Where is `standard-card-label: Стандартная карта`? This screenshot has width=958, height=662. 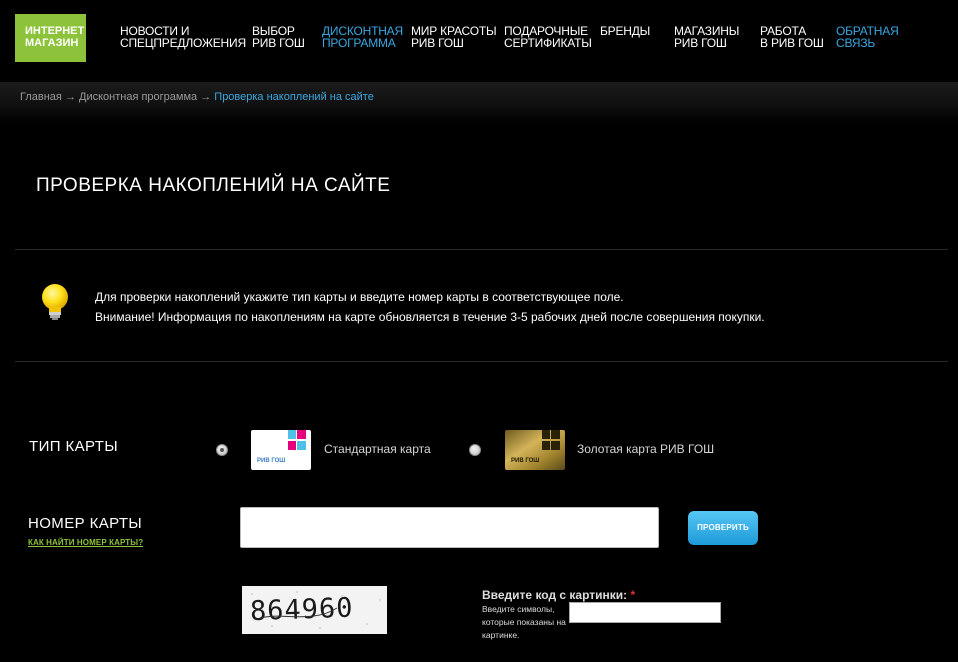
standard-card-label: Стандартная карта is located at coordinates (377, 449).